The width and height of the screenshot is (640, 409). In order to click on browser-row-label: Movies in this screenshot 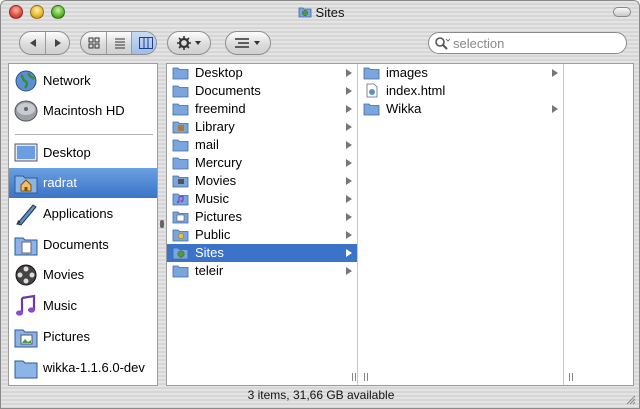, I will do `click(216, 180)`.